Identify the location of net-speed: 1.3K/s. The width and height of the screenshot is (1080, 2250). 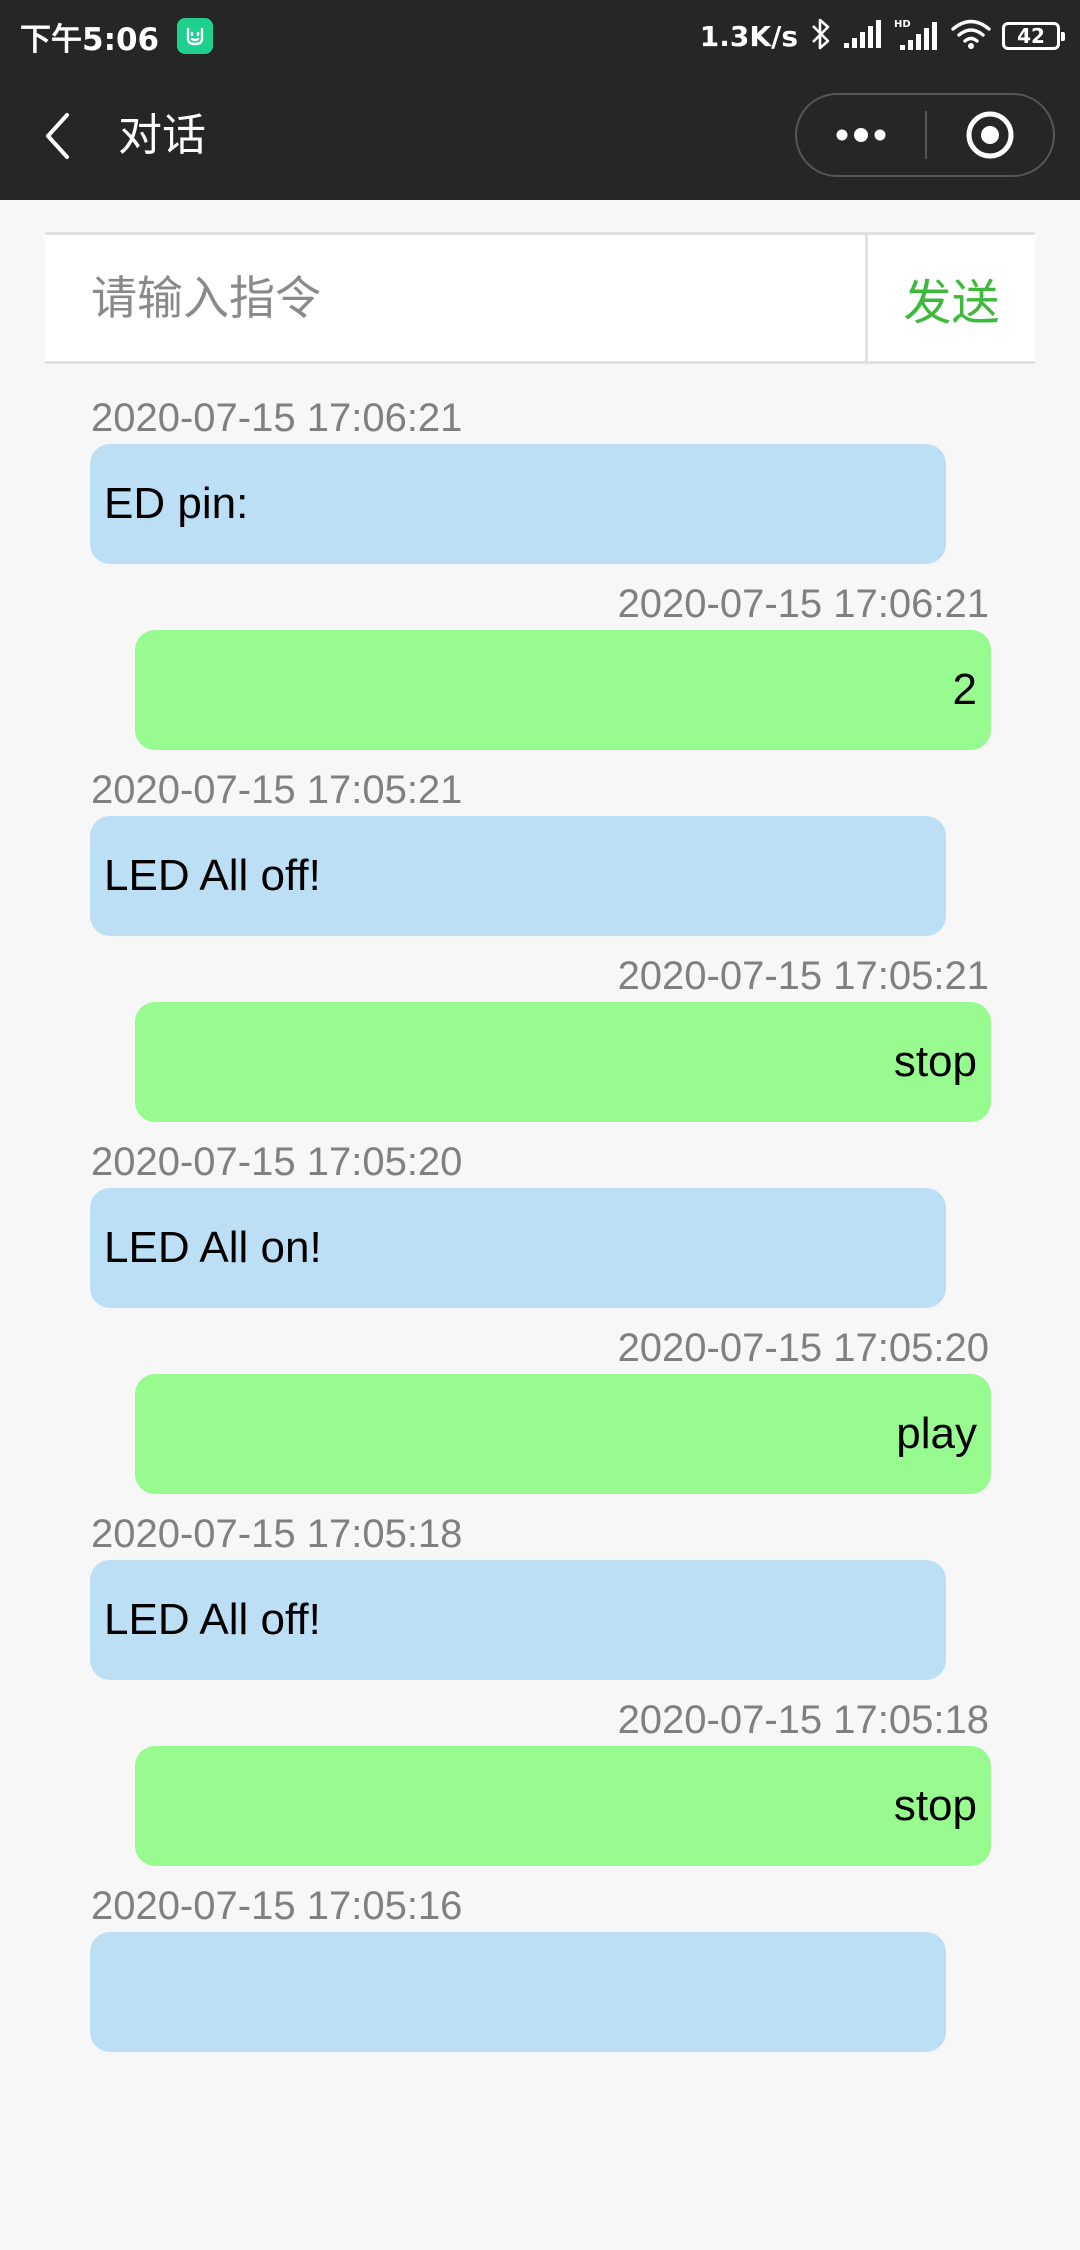
(748, 36).